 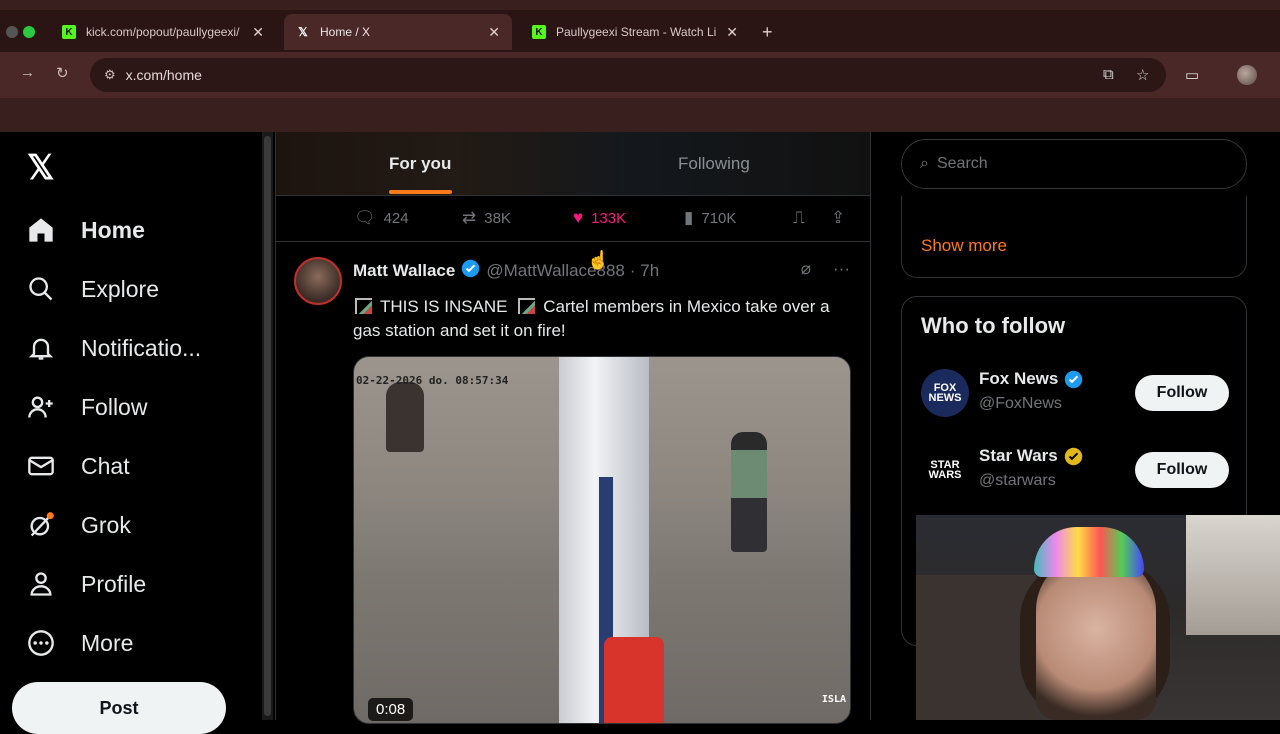 I want to click on post-button: Post, so click(x=119, y=708).